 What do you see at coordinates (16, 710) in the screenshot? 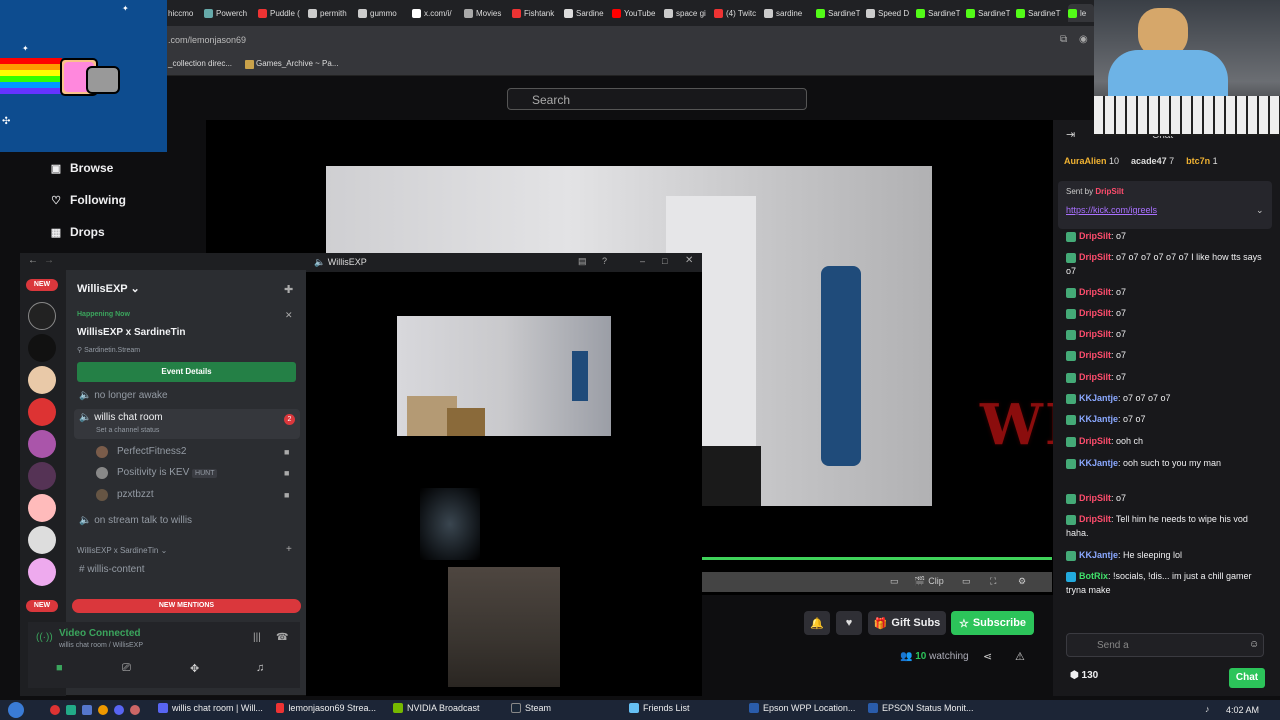
I see `start-button-icon` at bounding box center [16, 710].